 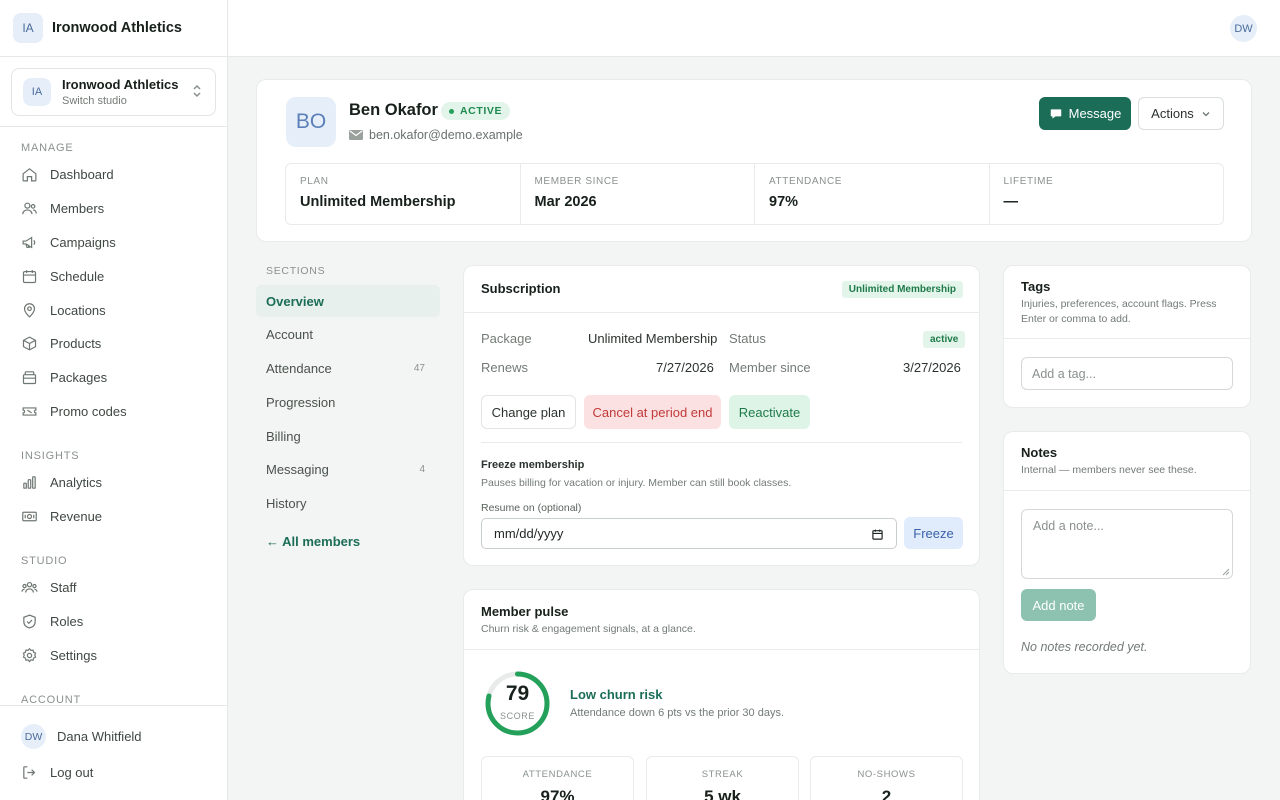 I want to click on stat-value: Unlimited Membership, so click(x=378, y=202).